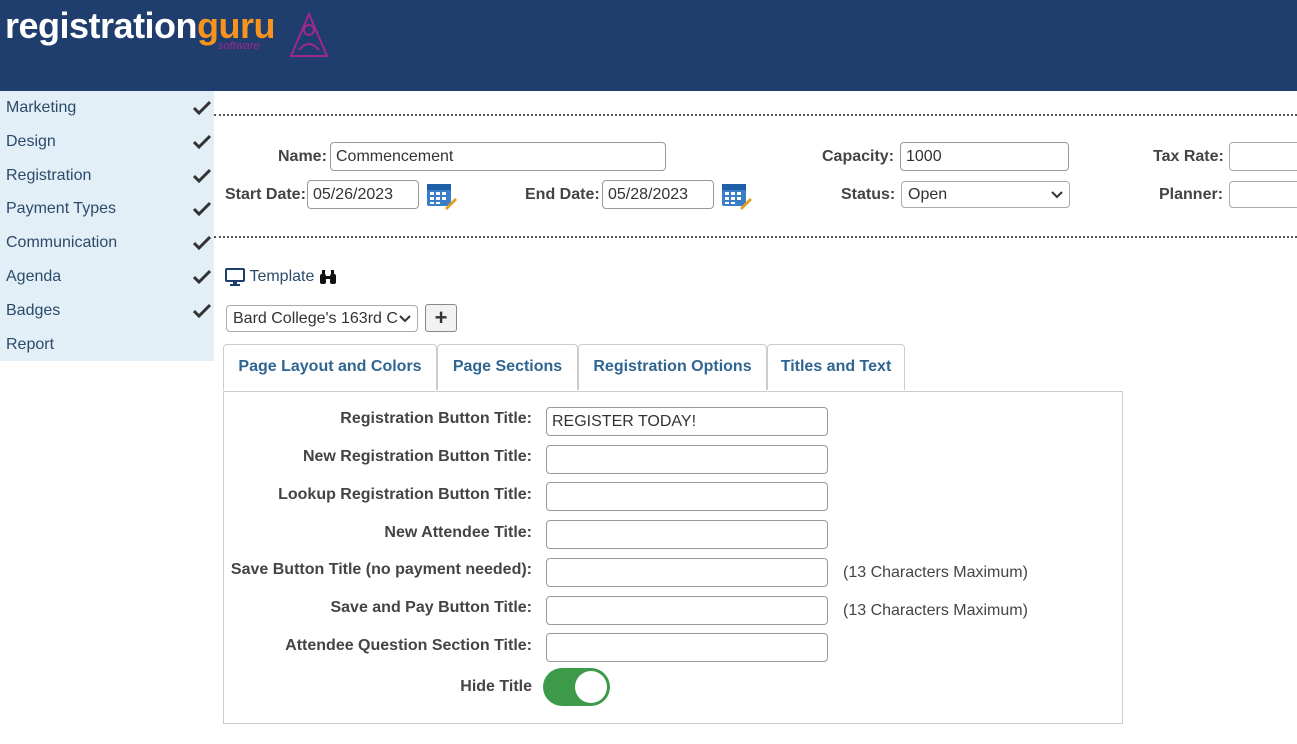 Image resolution: width=1297 pixels, height=744 pixels. I want to click on form-row-label-container: Lookup Registration Button Title:, so click(377, 495).